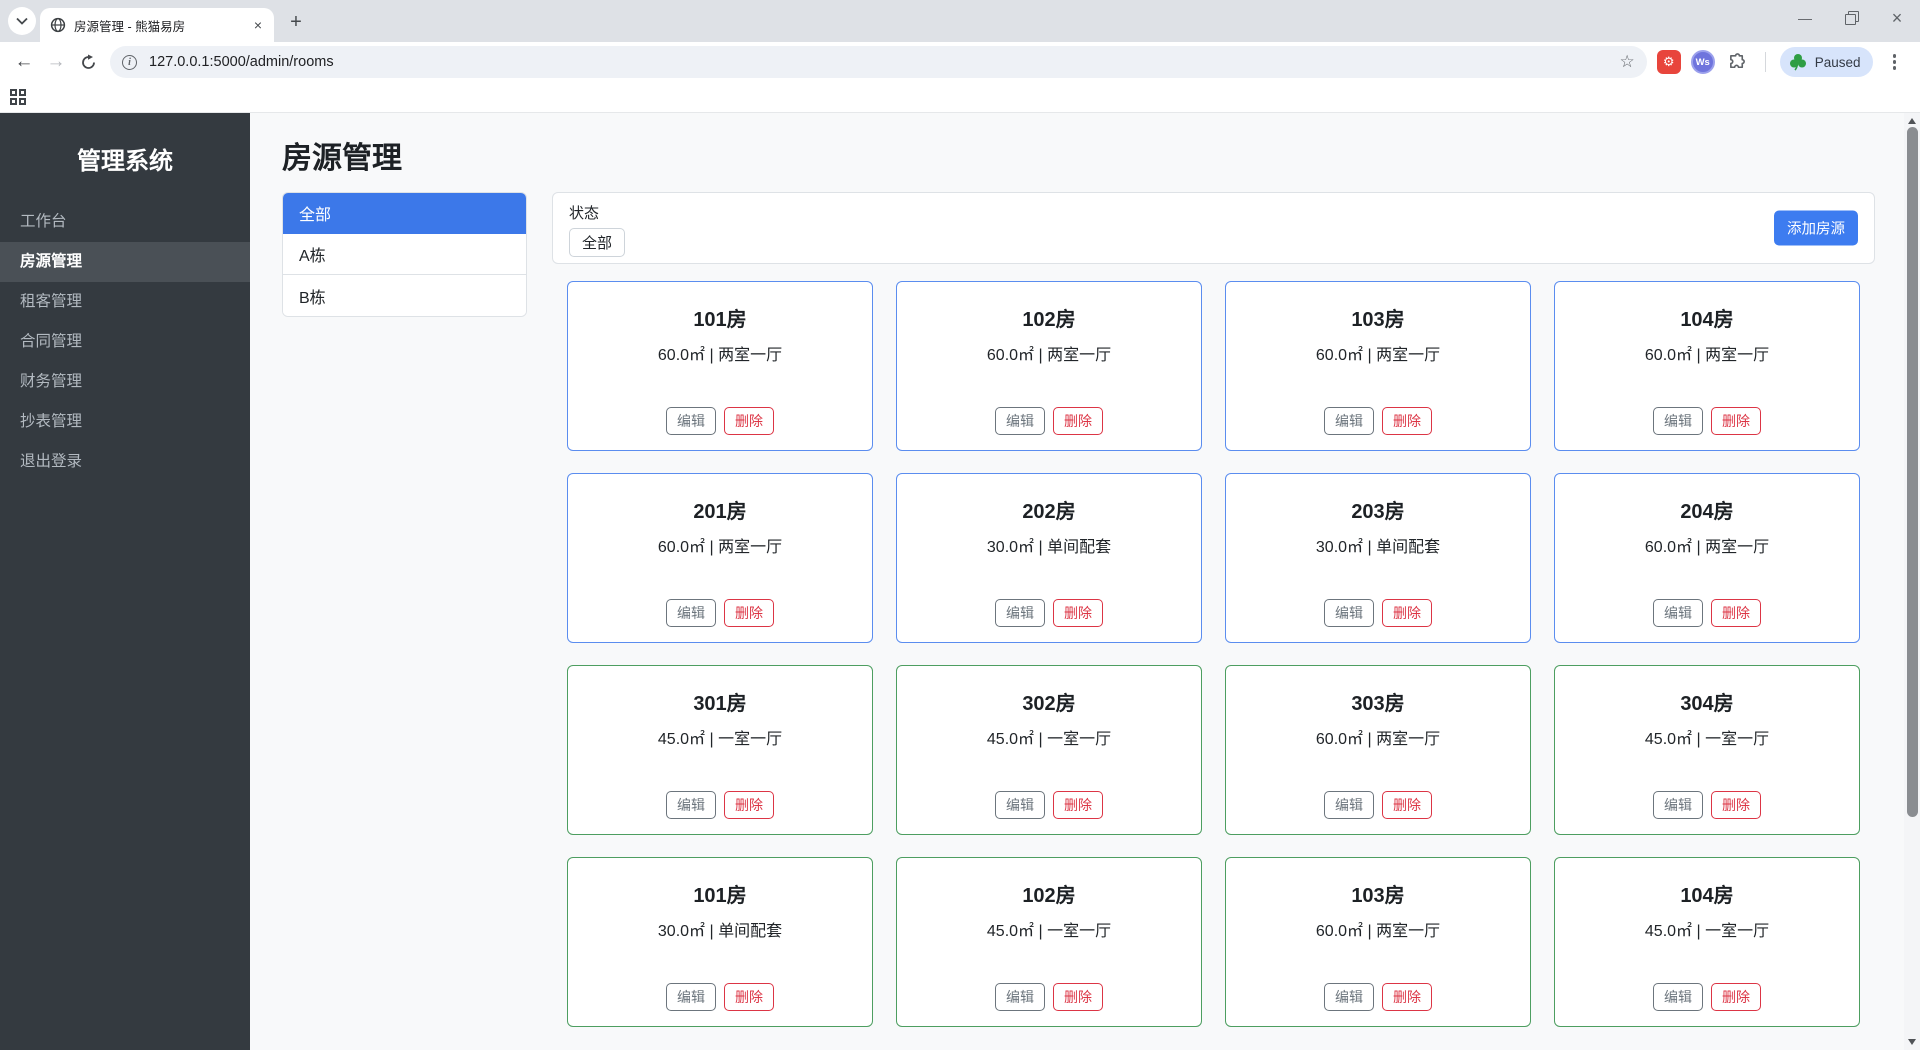 The height and width of the screenshot is (1050, 1920). What do you see at coordinates (125, 161) in the screenshot?
I see `app-title: 管理系统` at bounding box center [125, 161].